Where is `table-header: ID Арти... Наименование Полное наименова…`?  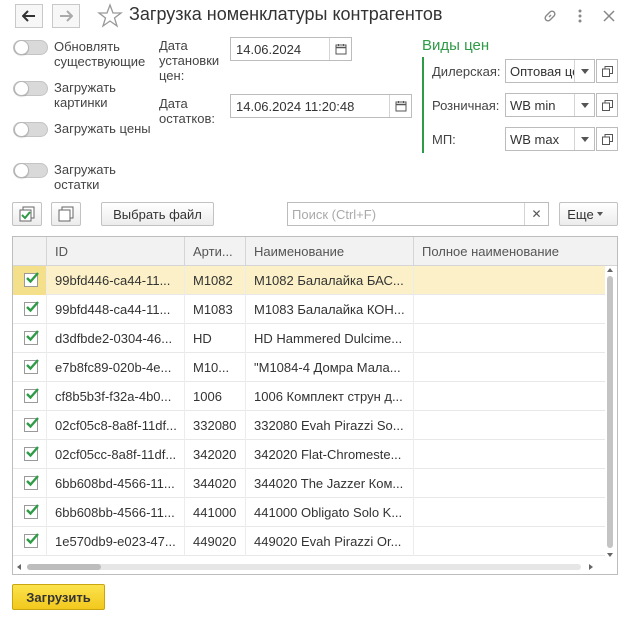
table-header: ID Арти... Наименование Полное наименова… is located at coordinates (315, 251).